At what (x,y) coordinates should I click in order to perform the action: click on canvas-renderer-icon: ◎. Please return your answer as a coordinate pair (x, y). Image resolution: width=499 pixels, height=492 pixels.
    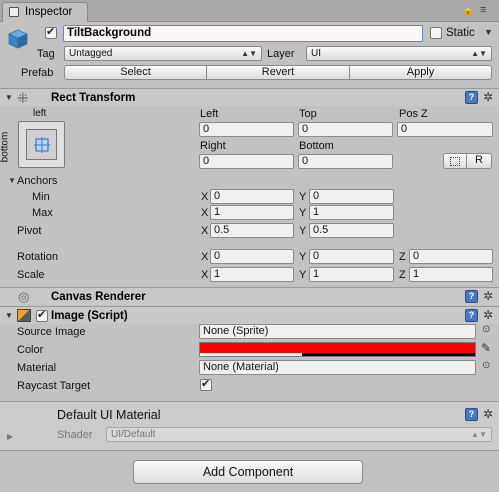
    Looking at the image, I should click on (24, 296).